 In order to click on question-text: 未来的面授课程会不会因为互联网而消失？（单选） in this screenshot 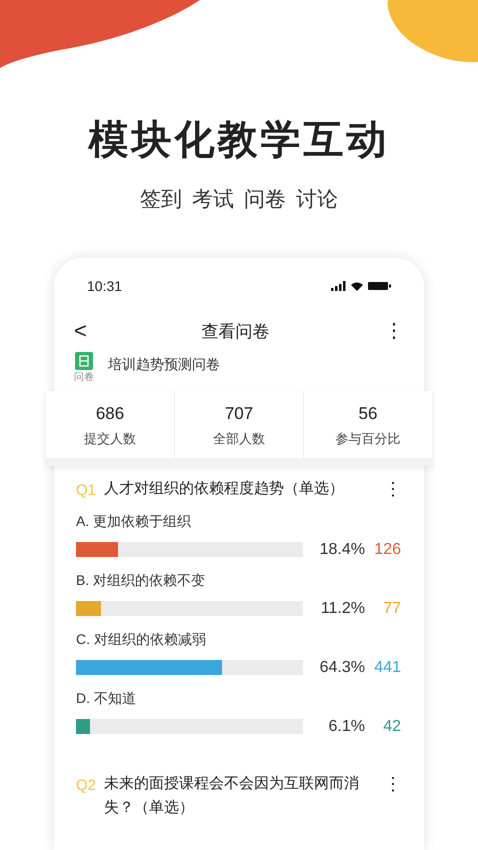, I will do `click(232, 796)`.